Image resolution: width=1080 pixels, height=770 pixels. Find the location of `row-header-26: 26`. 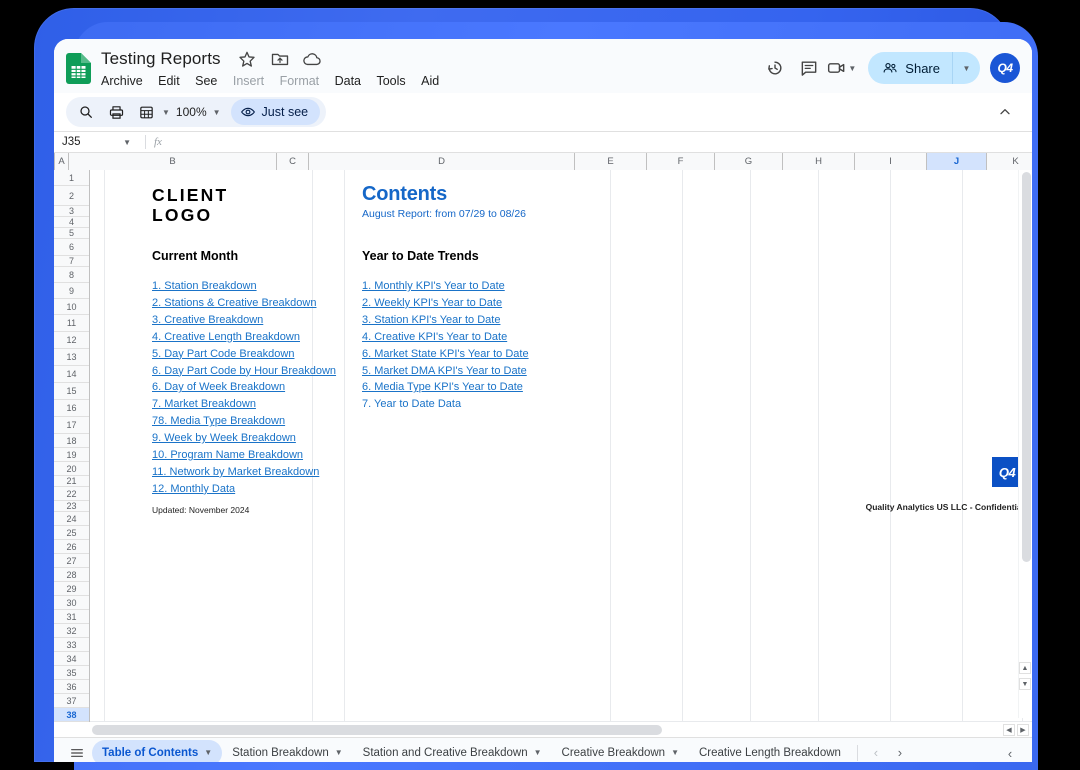

row-header-26: 26 is located at coordinates (71, 547).